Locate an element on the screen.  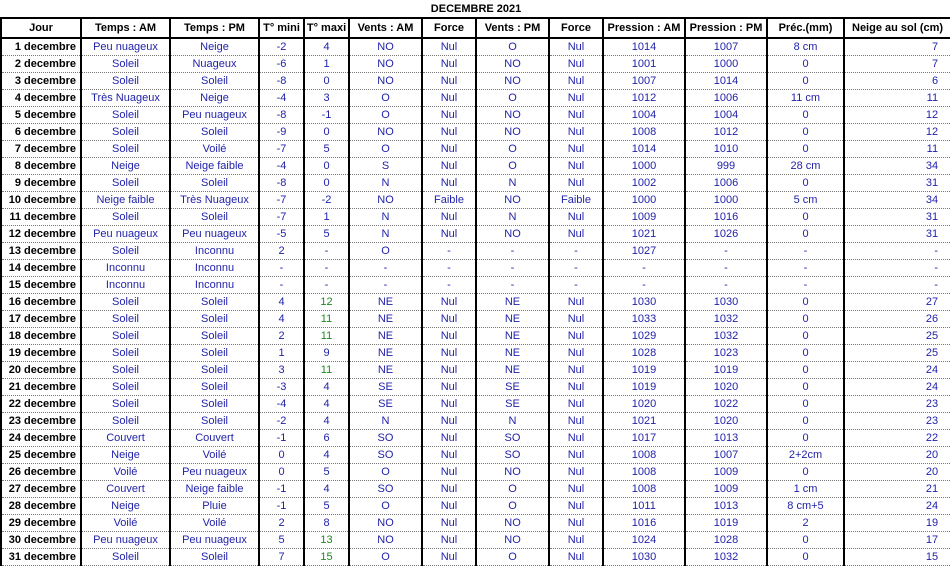
cell-temp-min: -4 is located at coordinates (282, 98).